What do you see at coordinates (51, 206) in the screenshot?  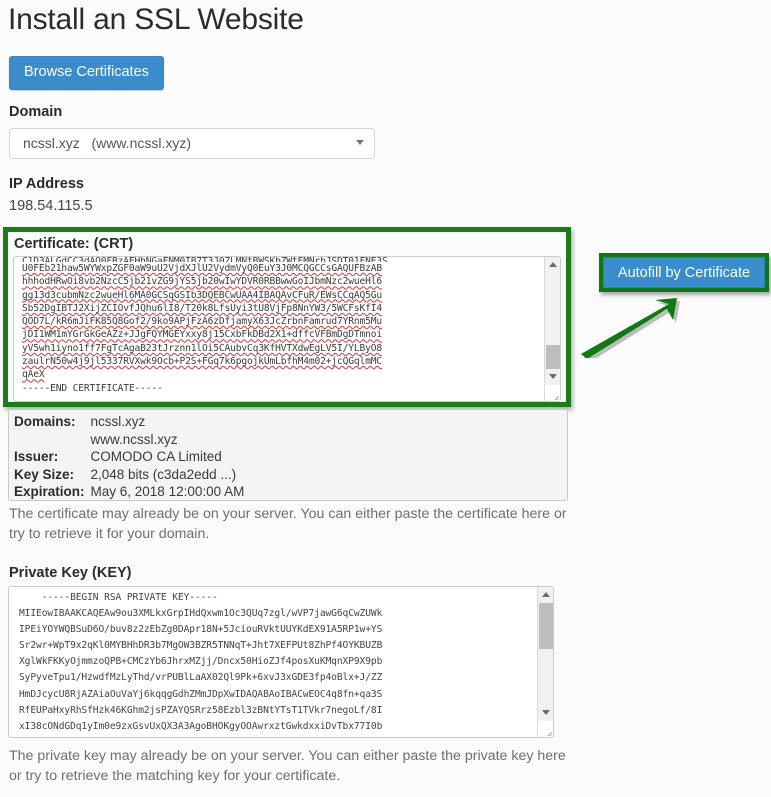 I see `ip-address-value: 198.54.115.5` at bounding box center [51, 206].